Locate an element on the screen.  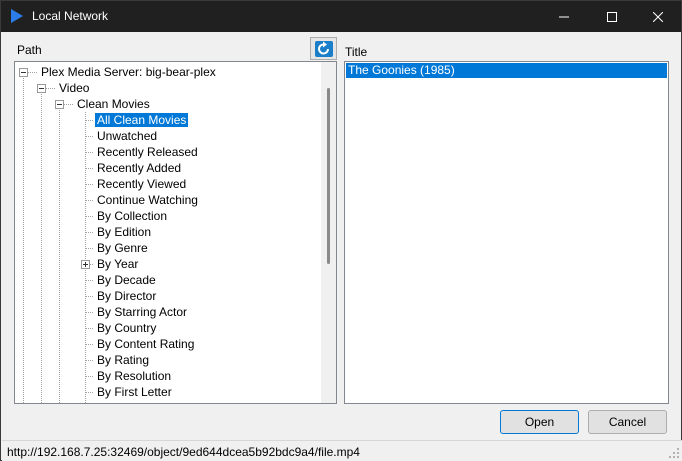
tree-item: Recently Viewed is located at coordinates (141, 184).